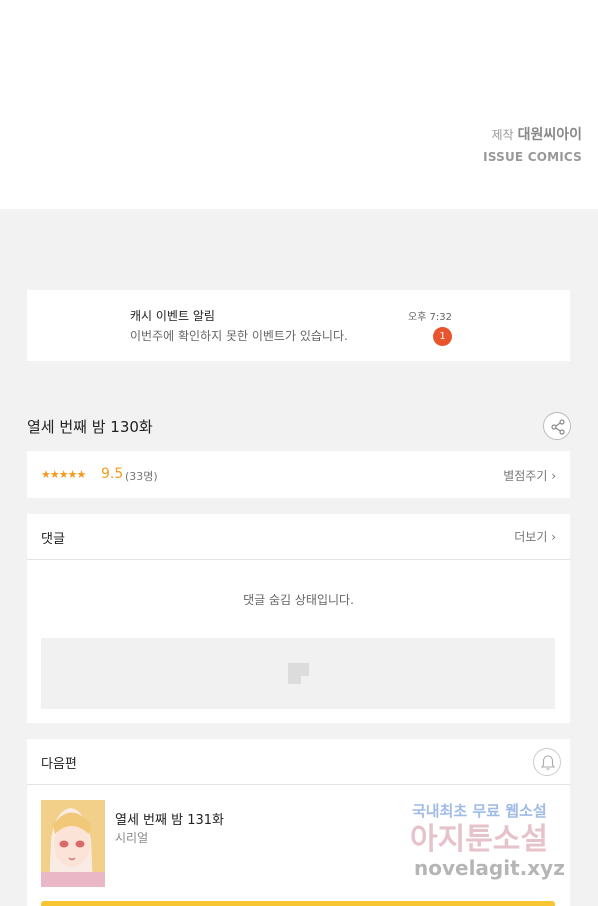 The width and height of the screenshot is (598, 906). I want to click on notification-time: 오후 7:32, so click(429, 317).